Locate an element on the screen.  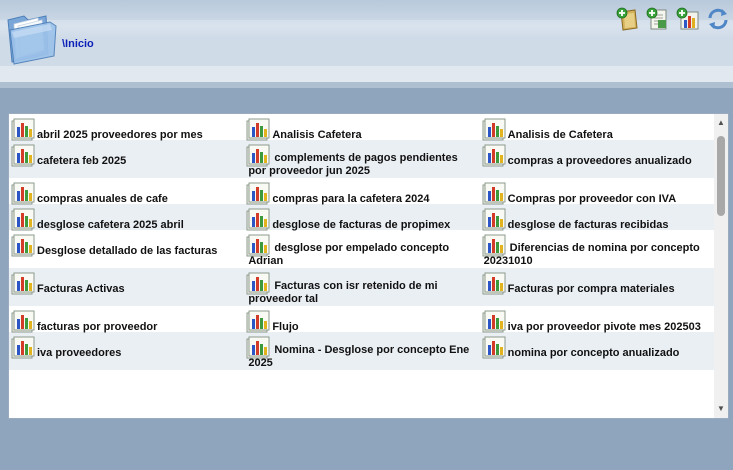
report-item-label: desglose cafetera 2025 abril is located at coordinates (110, 225).